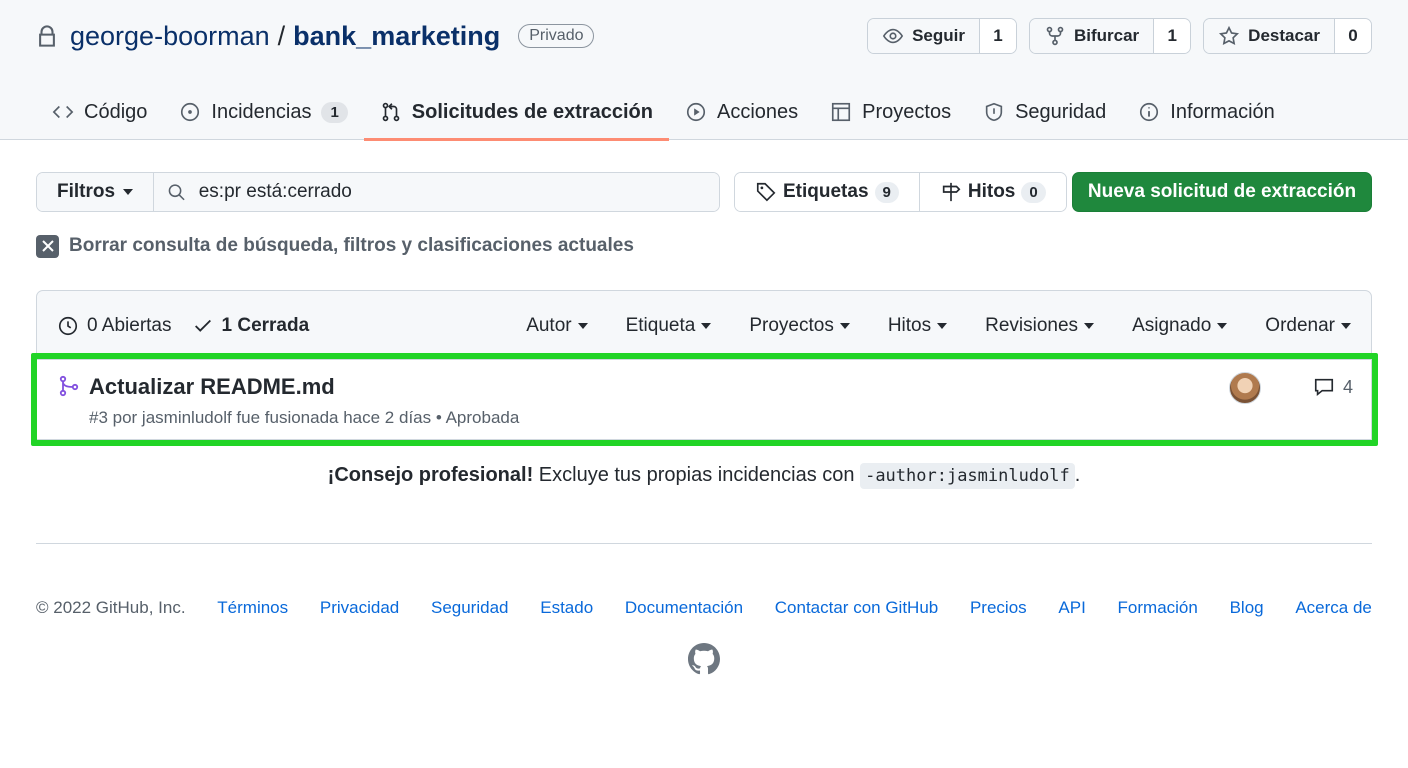 Image resolution: width=1408 pixels, height=768 pixels. Describe the element at coordinates (1222, 111) in the screenshot. I see `tab-insights-label: Información` at that location.